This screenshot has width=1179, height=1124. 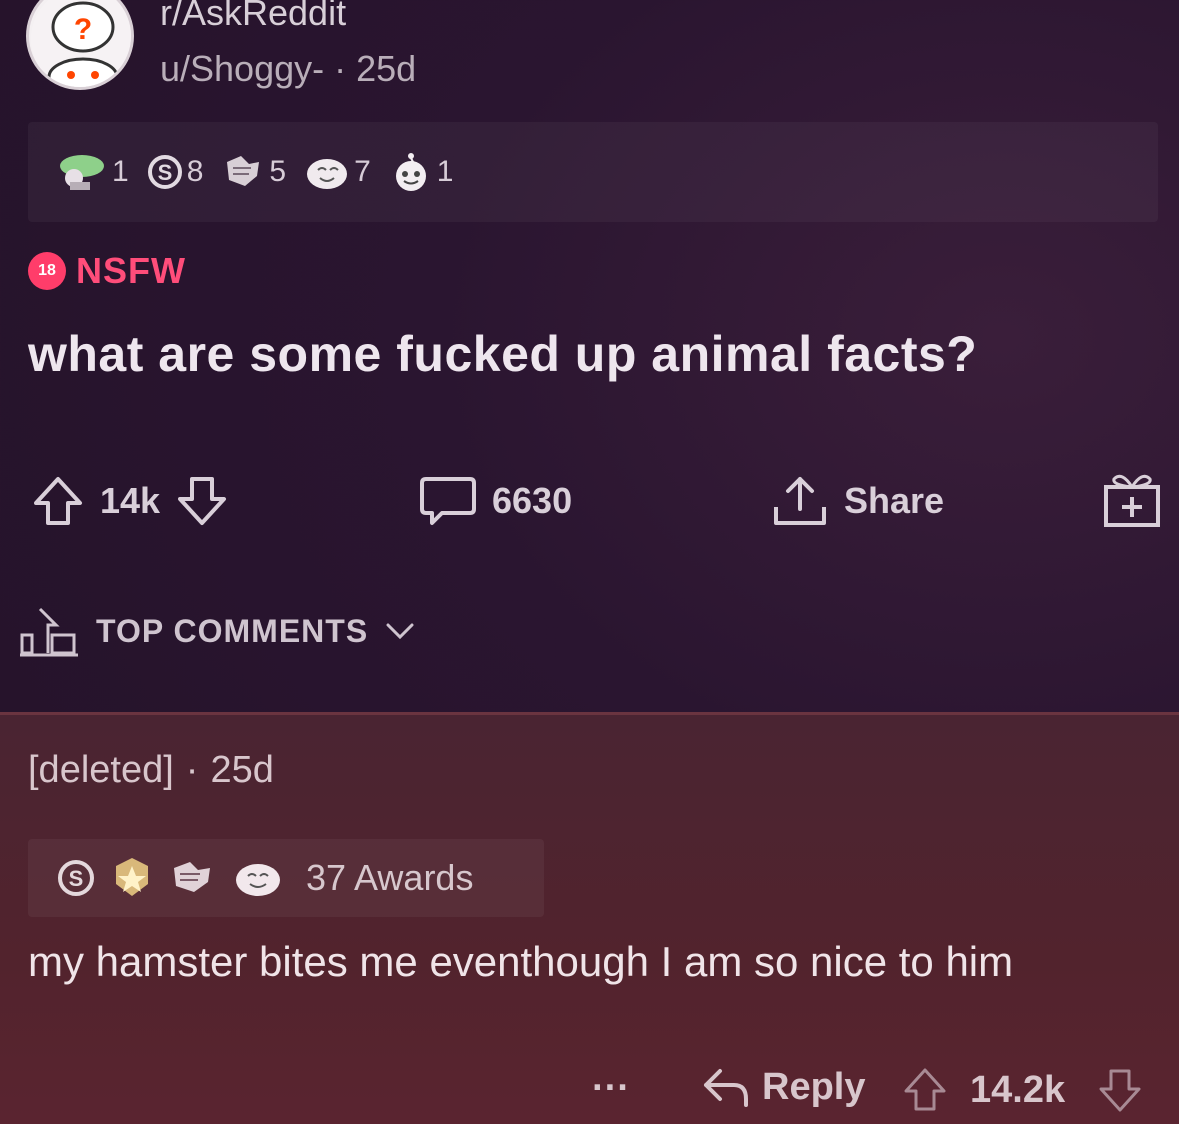 I want to click on share-label: Share, so click(x=894, y=500).